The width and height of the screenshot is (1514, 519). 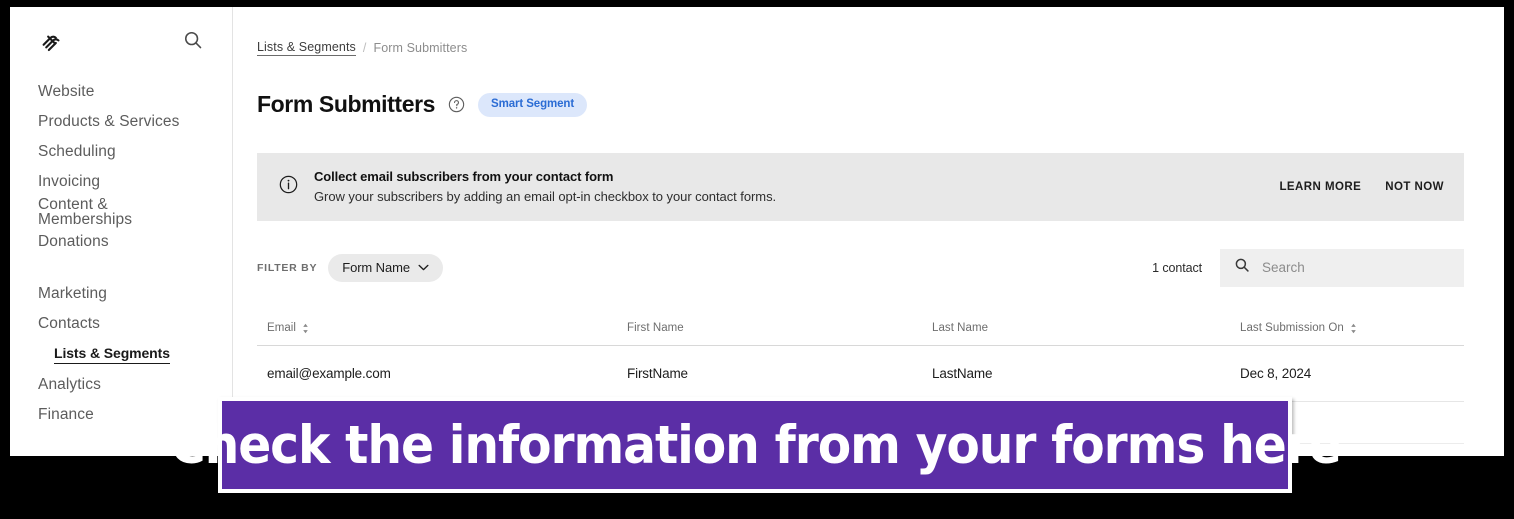 I want to click on sidebar-item-label: Scheduling, so click(x=77, y=152).